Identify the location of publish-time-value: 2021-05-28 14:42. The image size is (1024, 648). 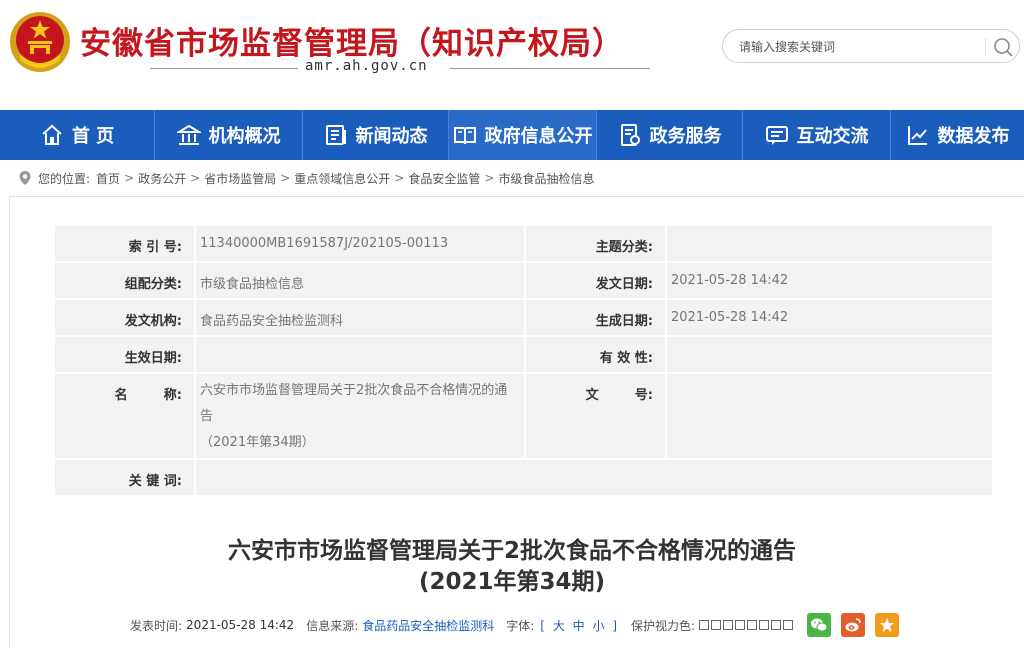
(240, 625).